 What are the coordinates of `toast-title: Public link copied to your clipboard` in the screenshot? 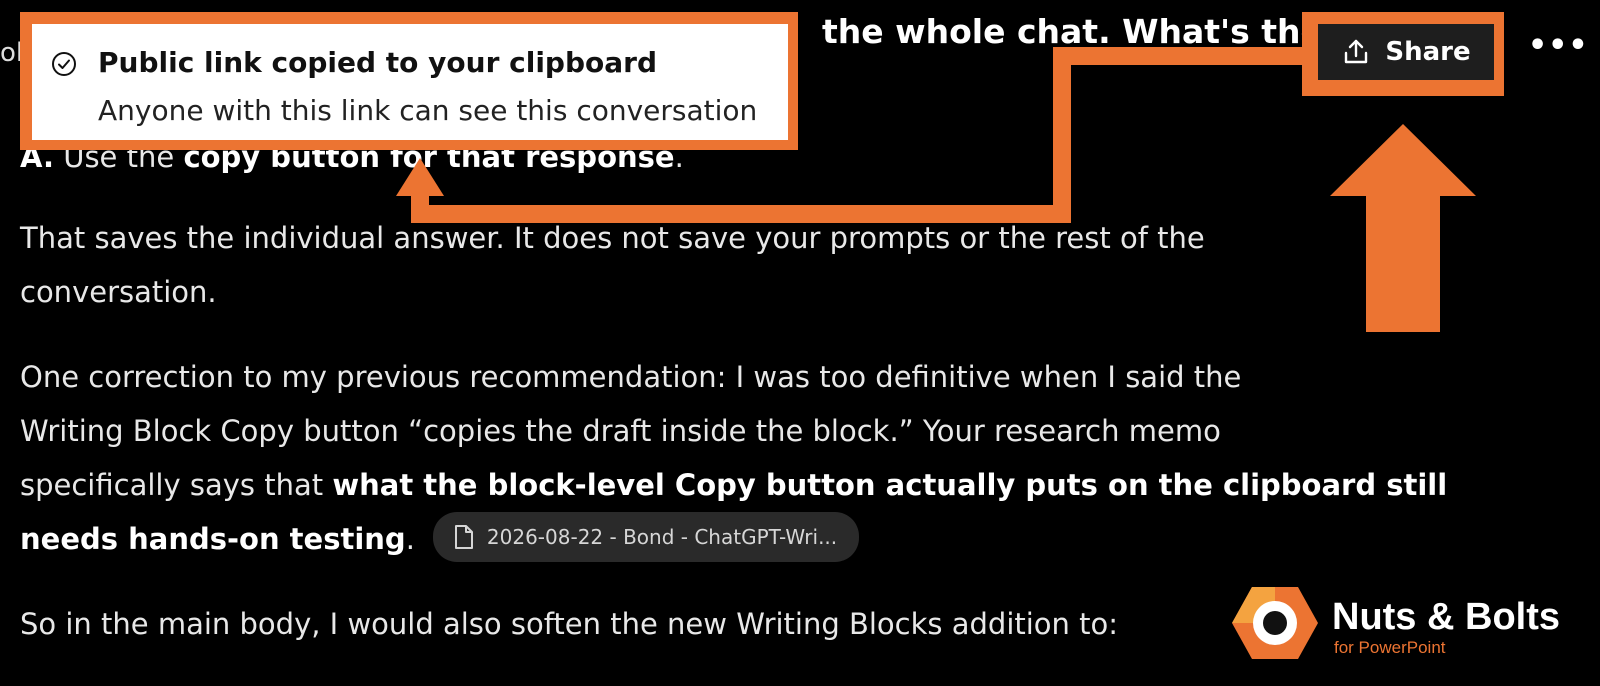 It's located at (378, 62).